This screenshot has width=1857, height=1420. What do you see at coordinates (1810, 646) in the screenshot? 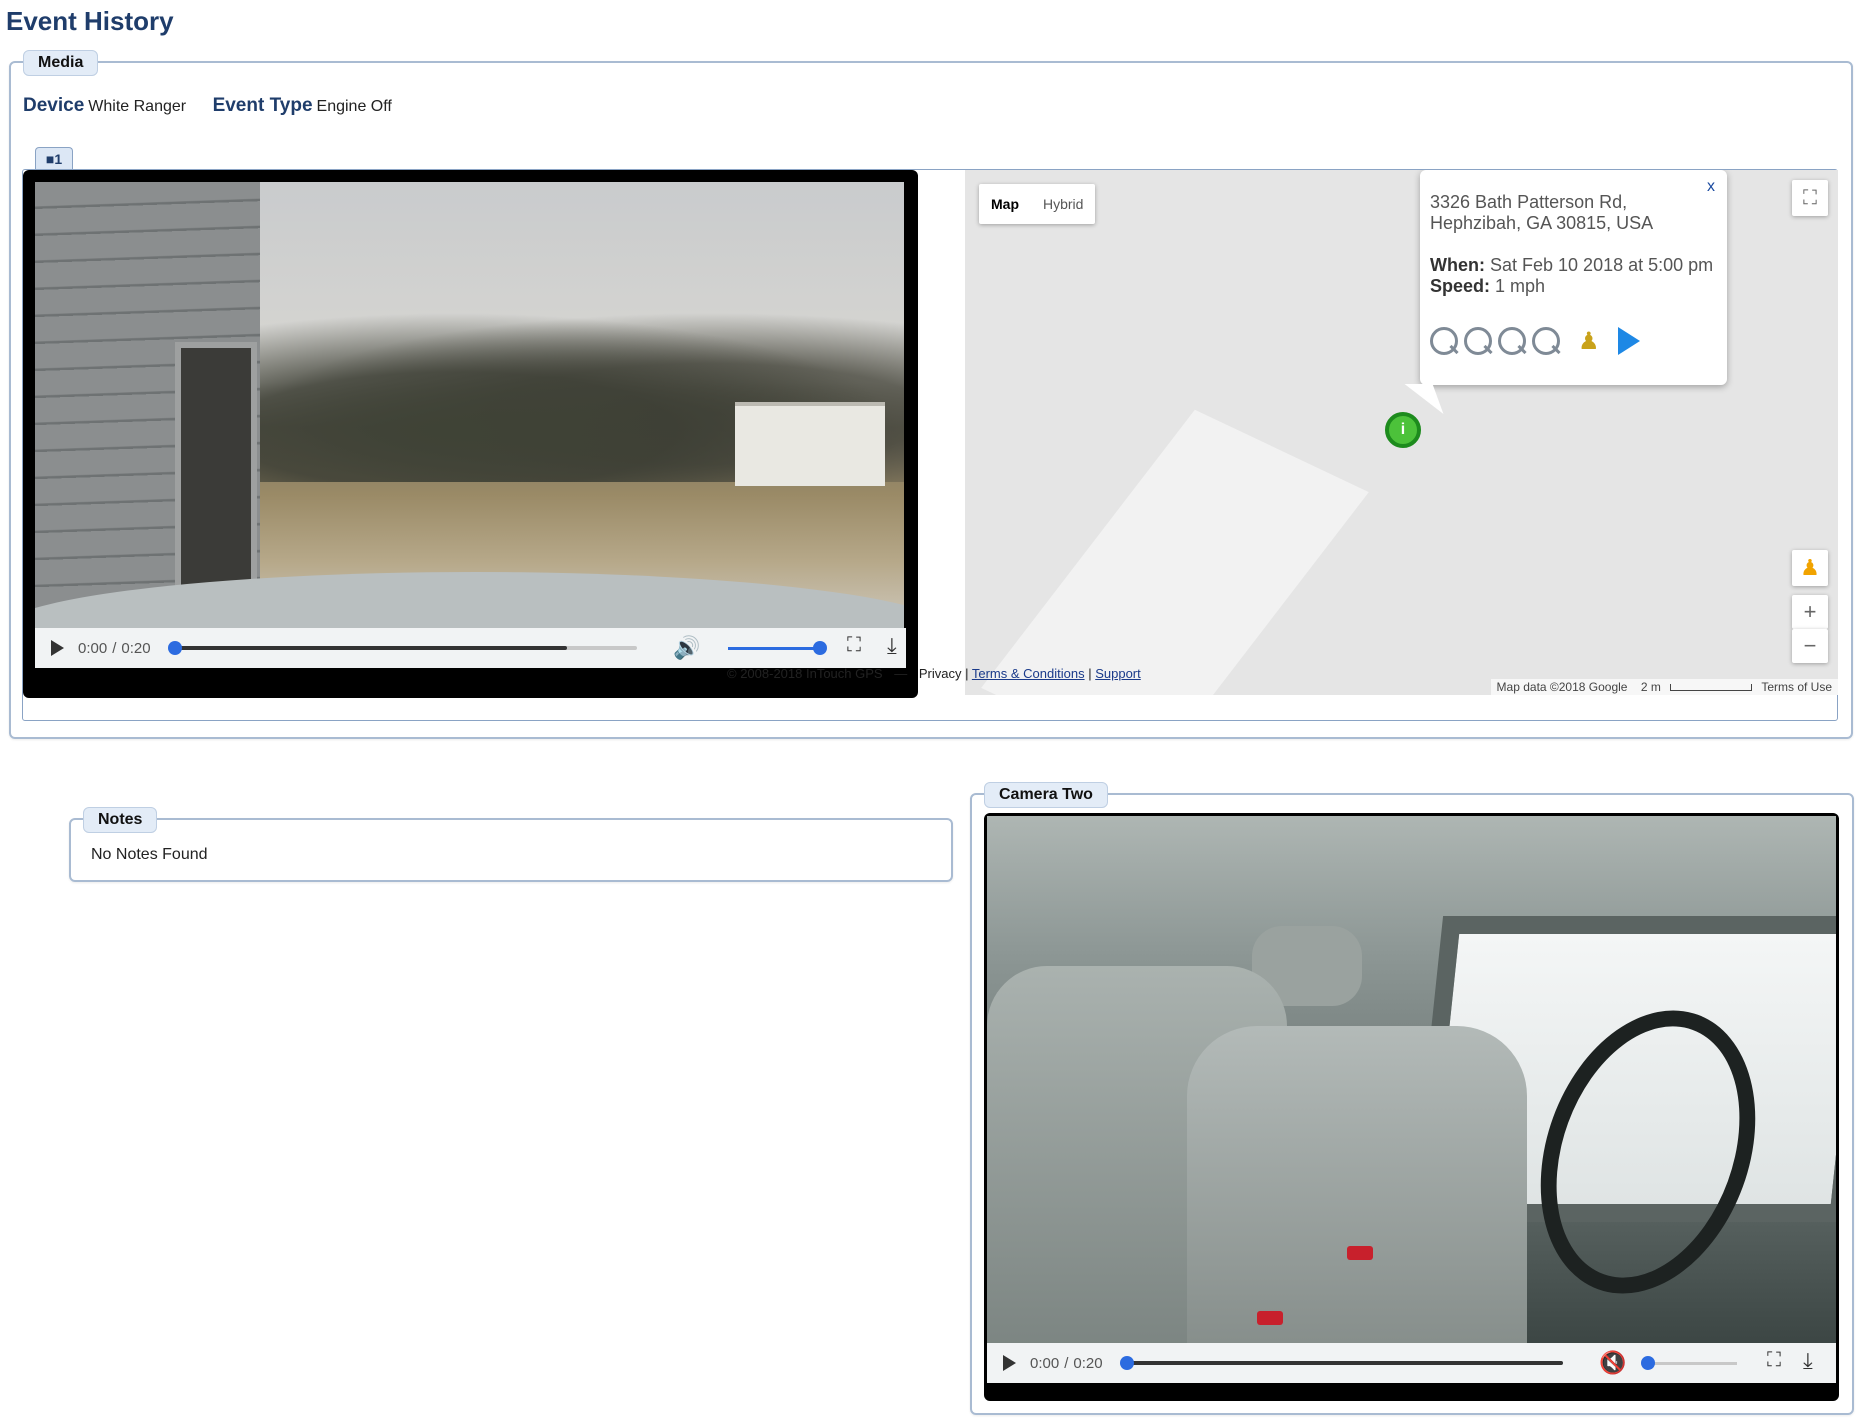
I see `map-zoom-out-button: −` at bounding box center [1810, 646].